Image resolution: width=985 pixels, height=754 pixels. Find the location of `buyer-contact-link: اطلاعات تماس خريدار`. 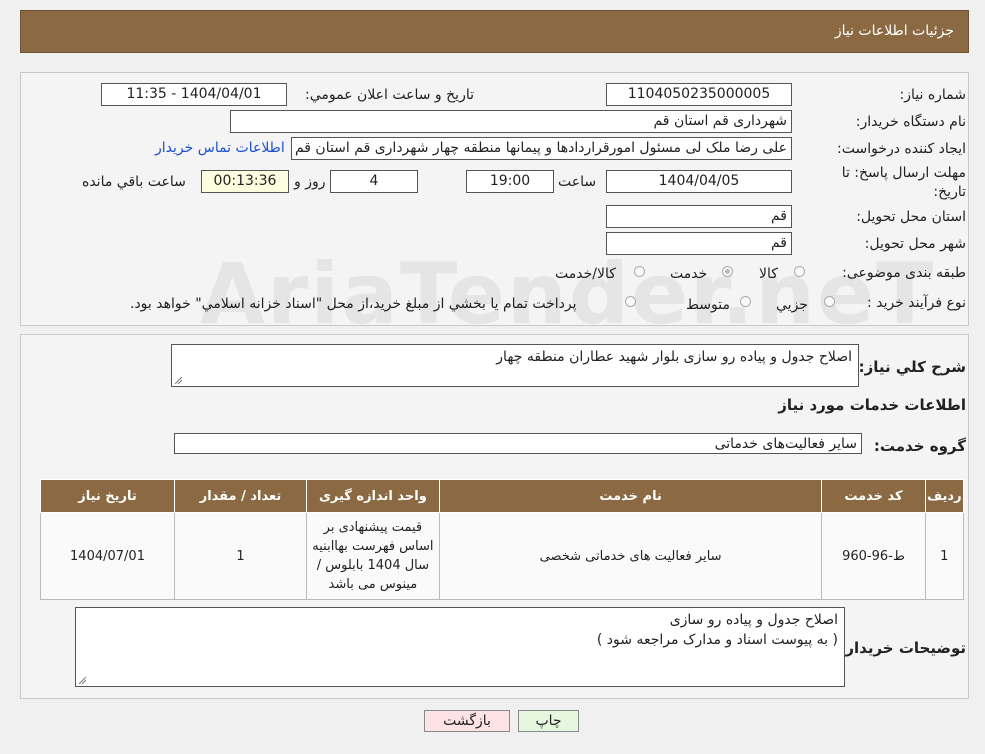

buyer-contact-link: اطلاعات تماس خريدار is located at coordinates (220, 148).